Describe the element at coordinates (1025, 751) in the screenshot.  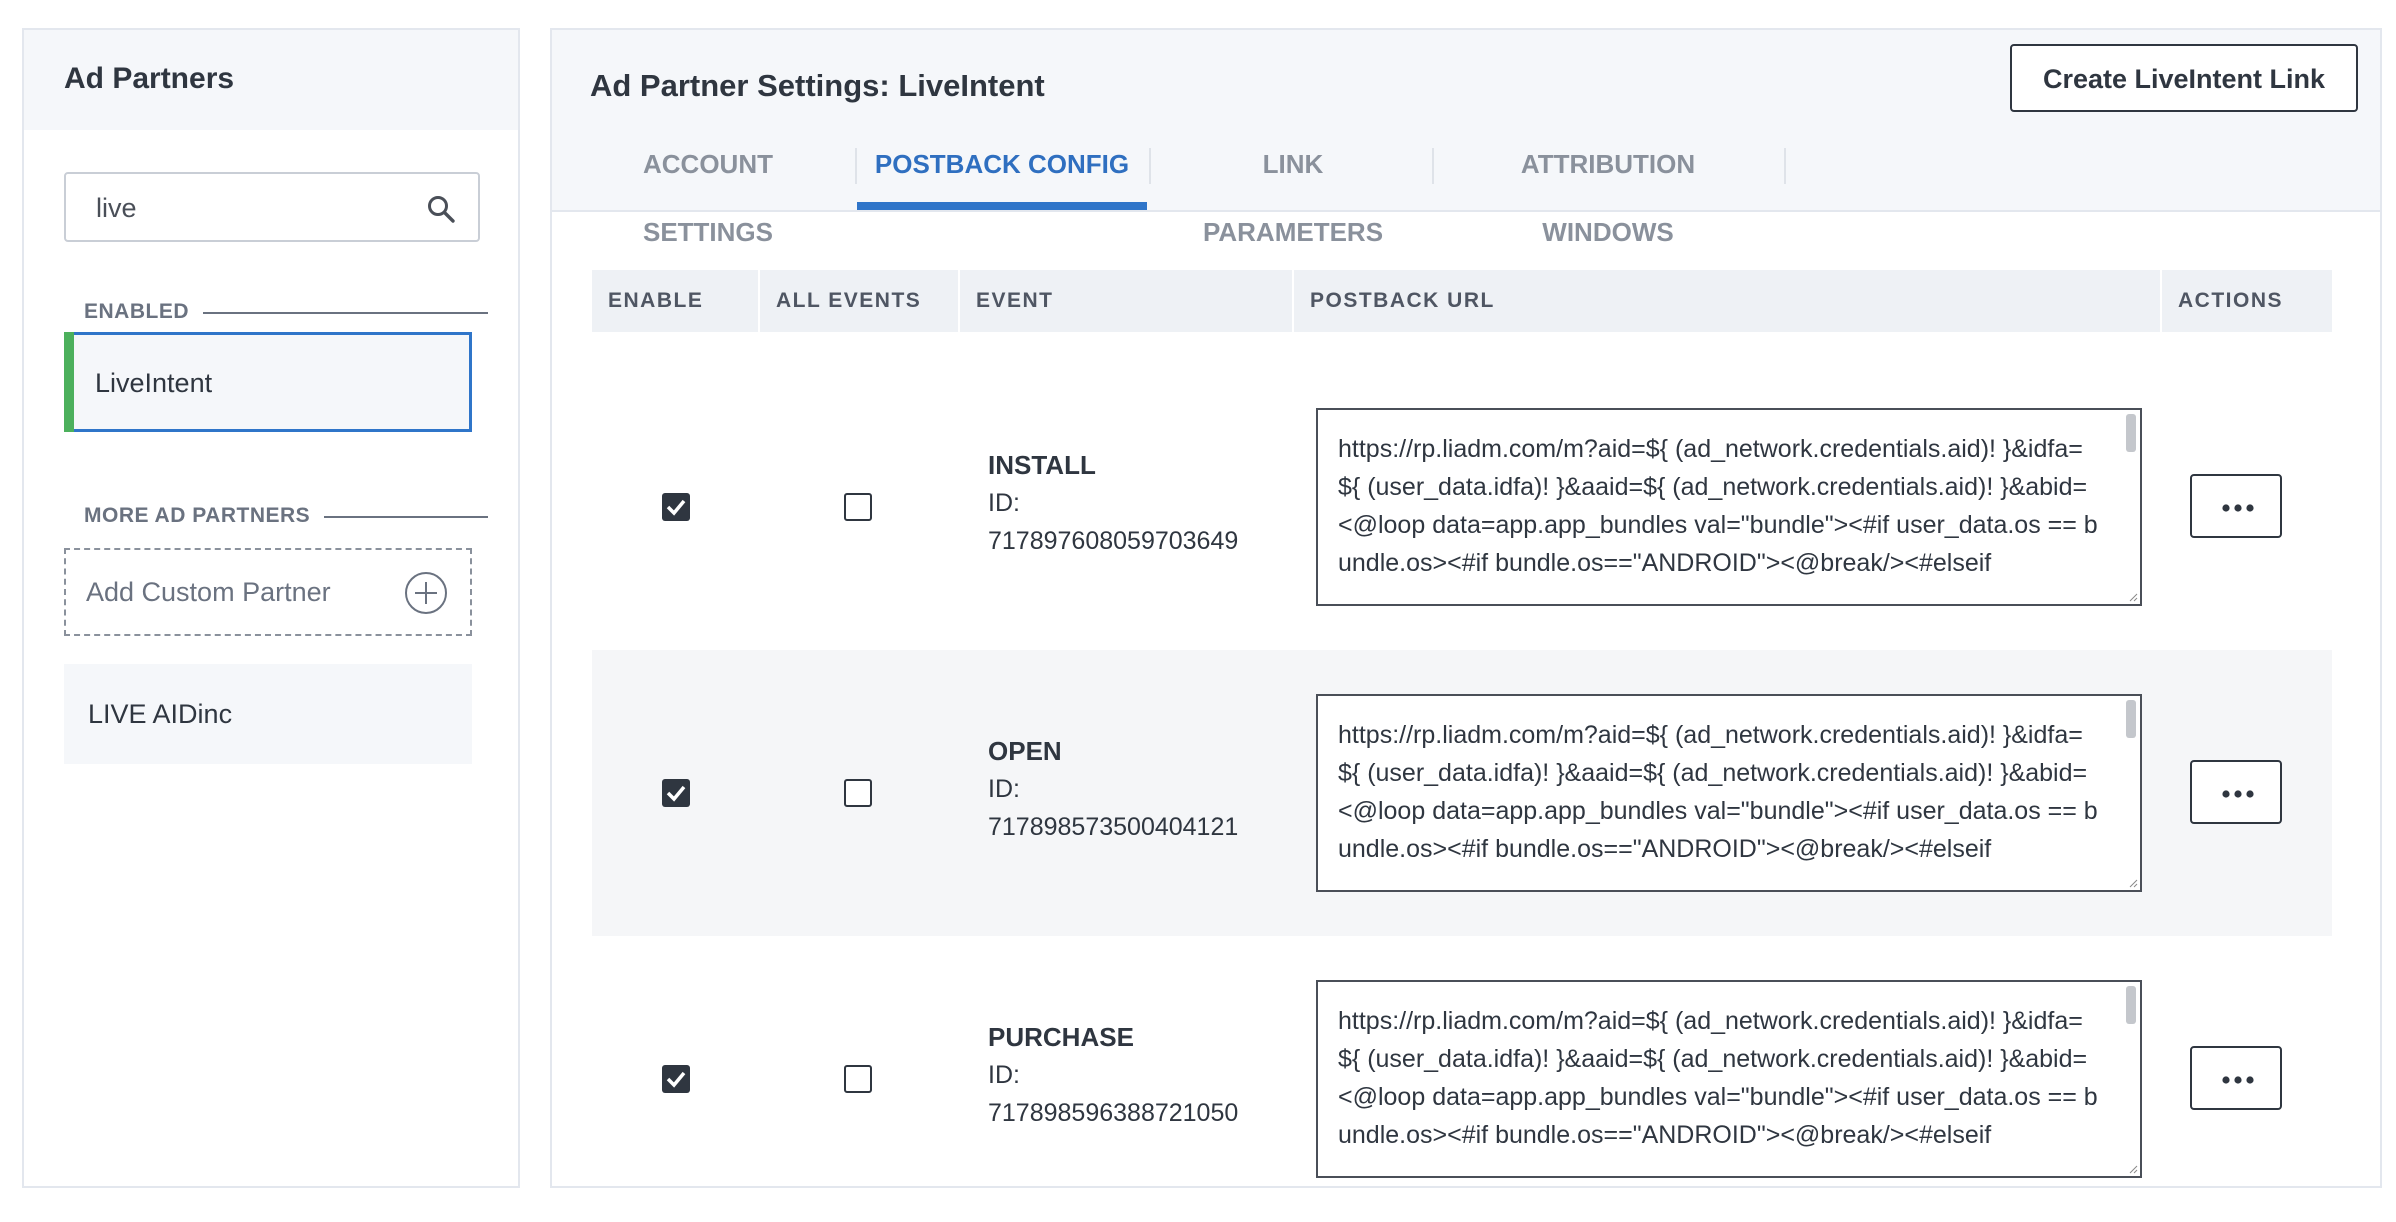
I see `event-name: OPEN` at that location.